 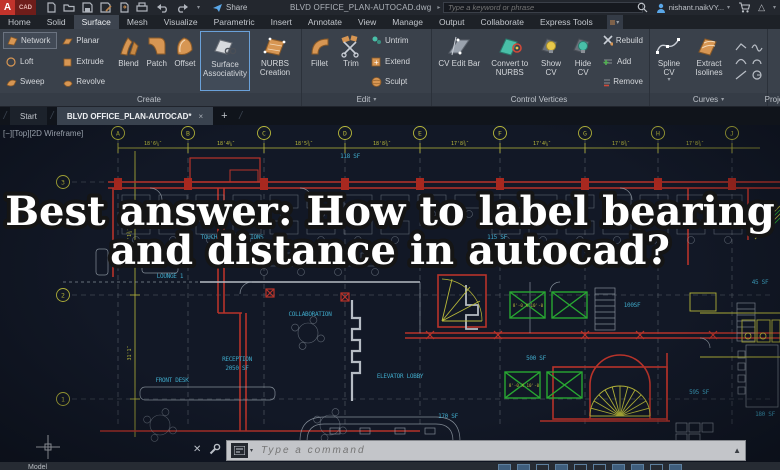 What do you see at coordinates (51, 7) in the screenshot?
I see `new-file-icon` at bounding box center [51, 7].